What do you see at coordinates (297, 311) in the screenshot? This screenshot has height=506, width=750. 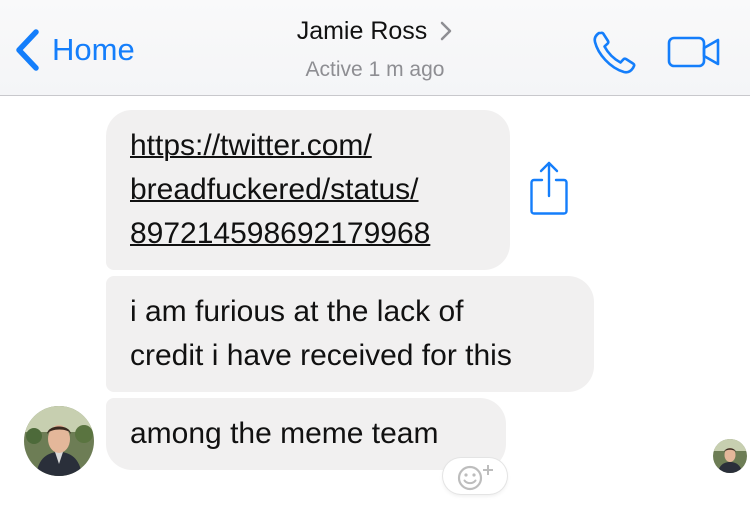 I see `message-text-line: i am furious at the lack of` at bounding box center [297, 311].